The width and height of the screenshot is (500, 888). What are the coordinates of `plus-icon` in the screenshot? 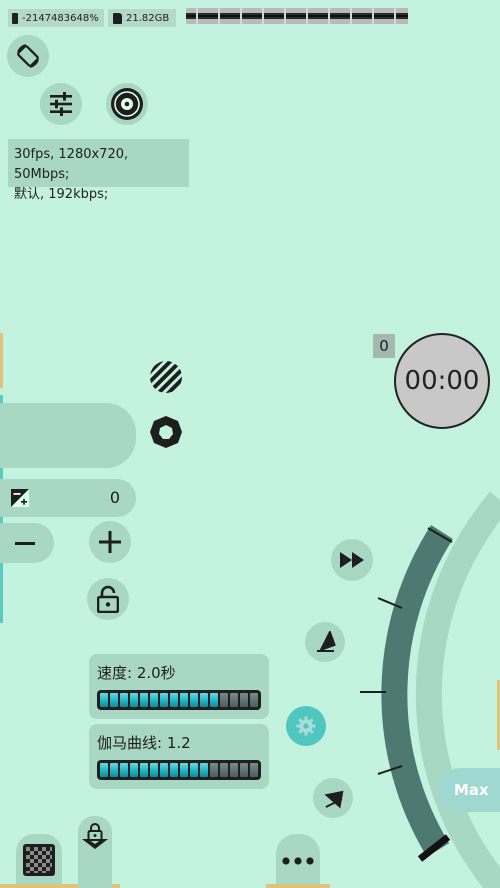 It's located at (110, 542).